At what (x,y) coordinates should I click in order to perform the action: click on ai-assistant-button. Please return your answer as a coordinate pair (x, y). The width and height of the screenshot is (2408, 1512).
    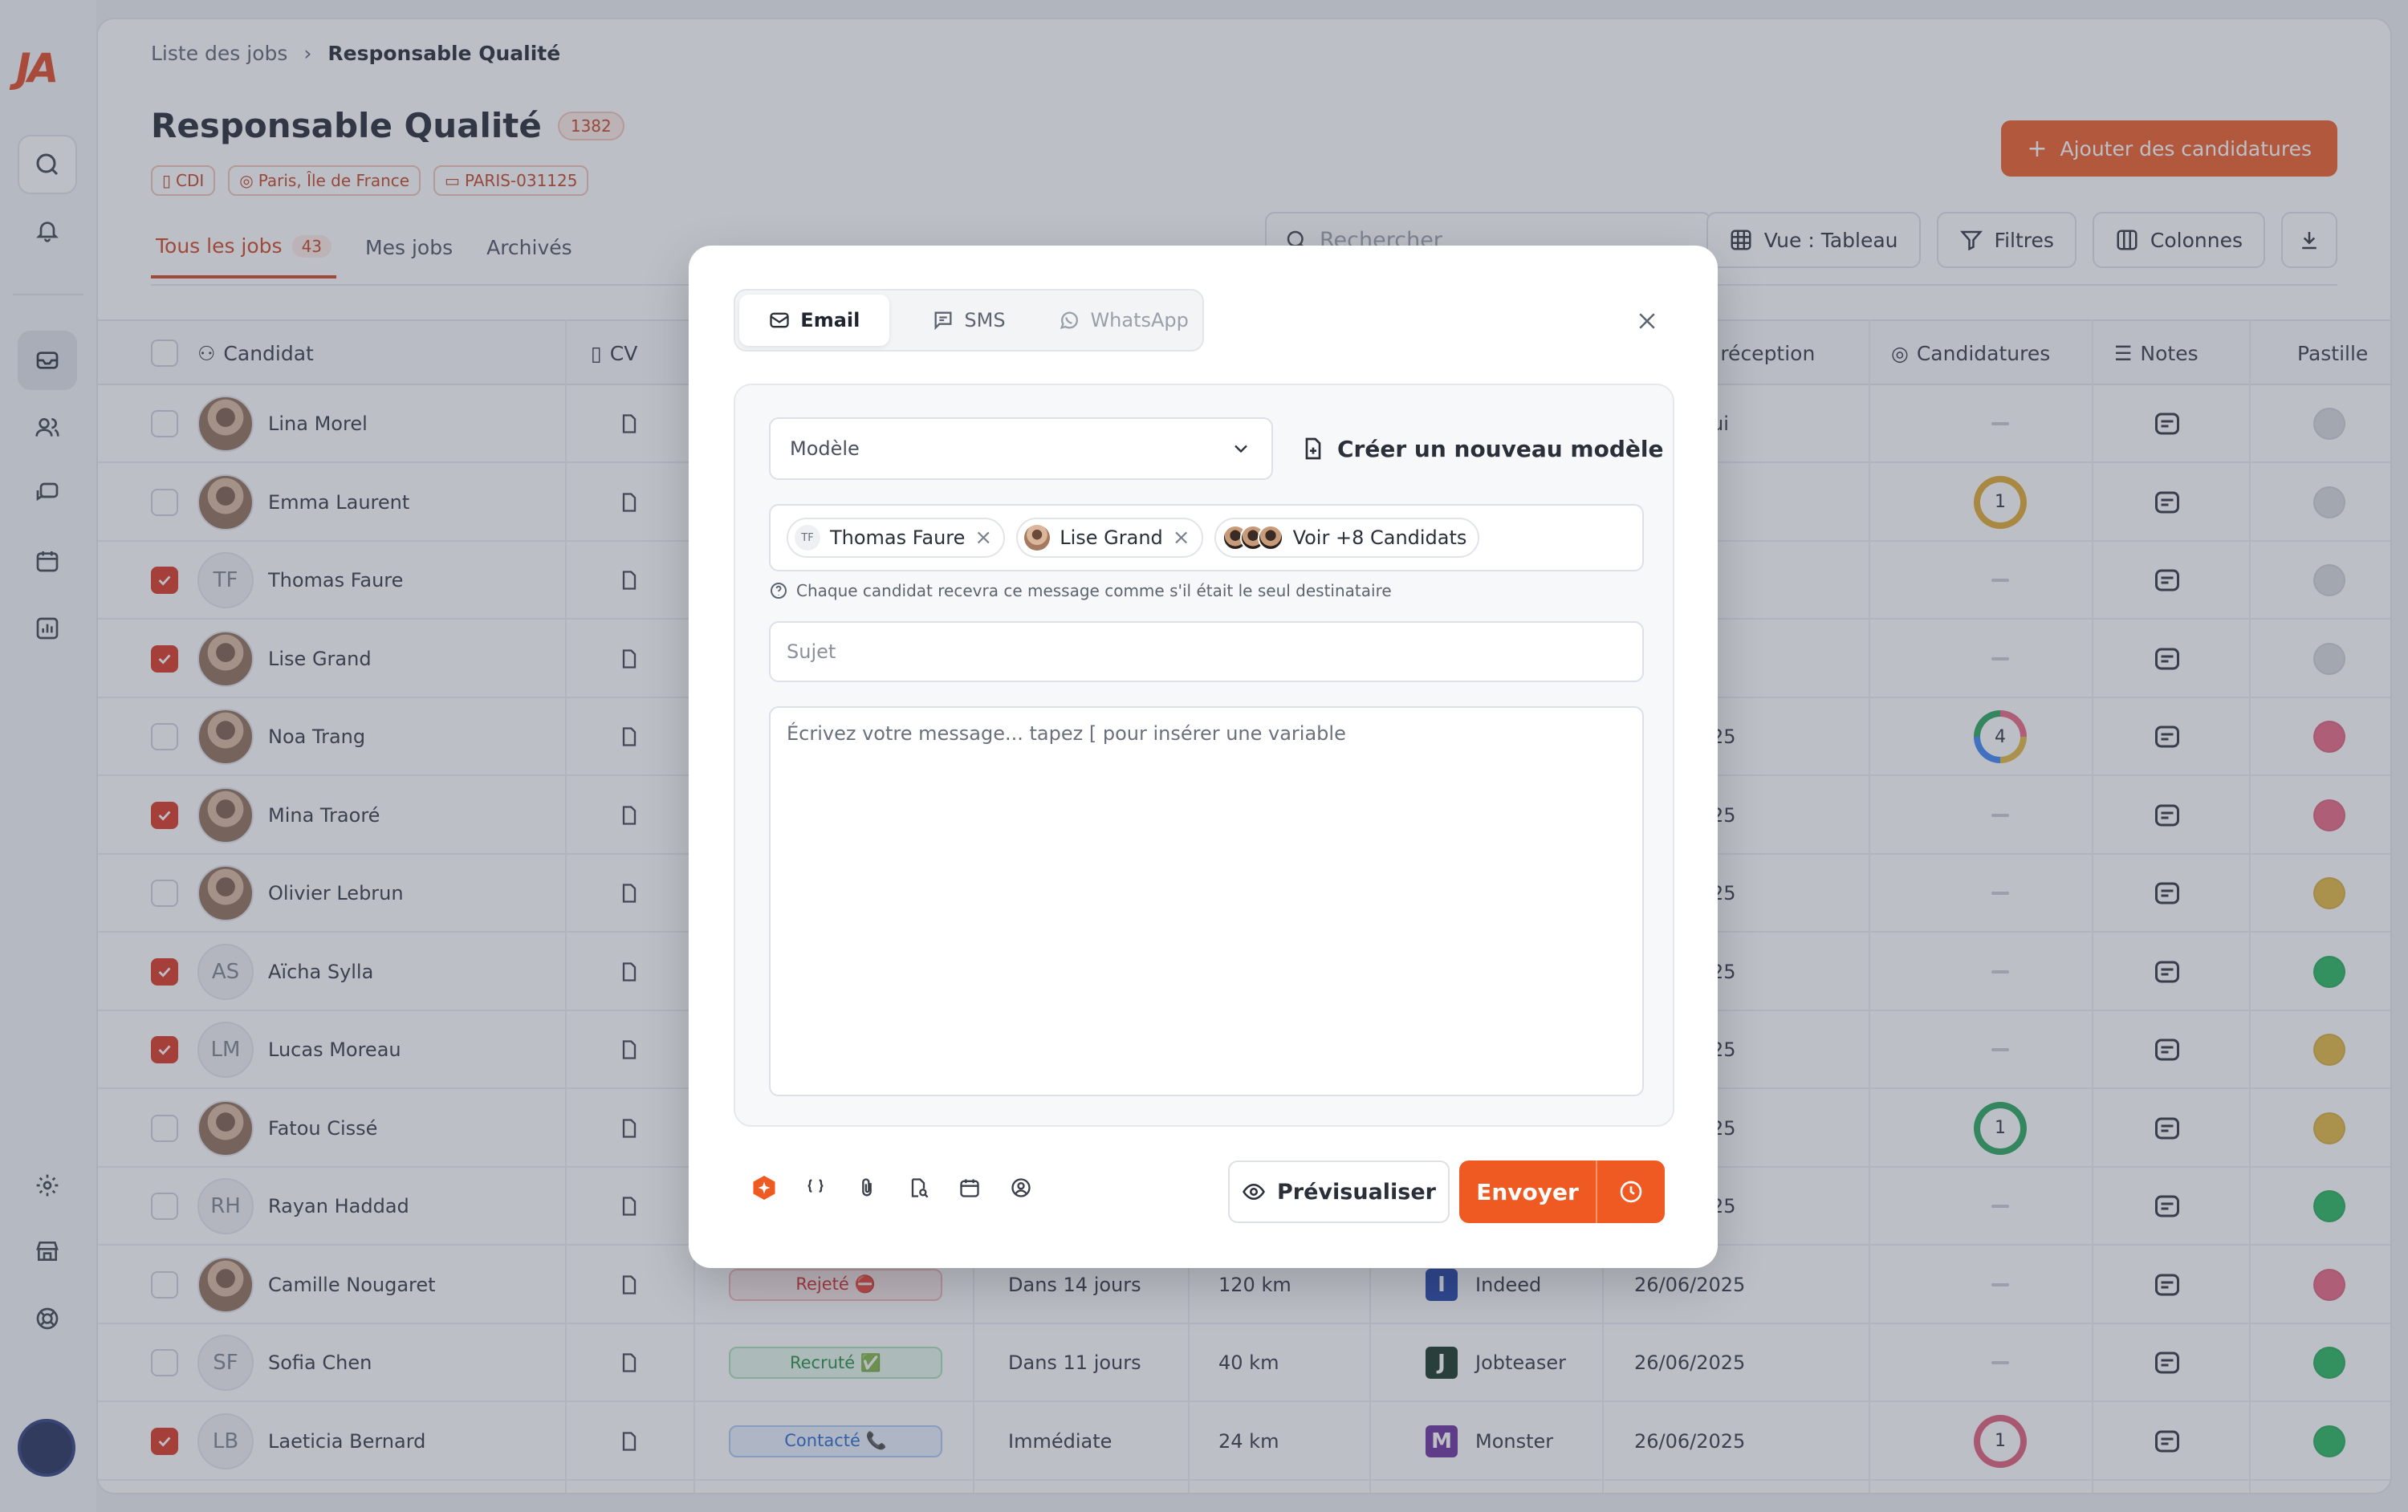
    Looking at the image, I should click on (764, 1187).